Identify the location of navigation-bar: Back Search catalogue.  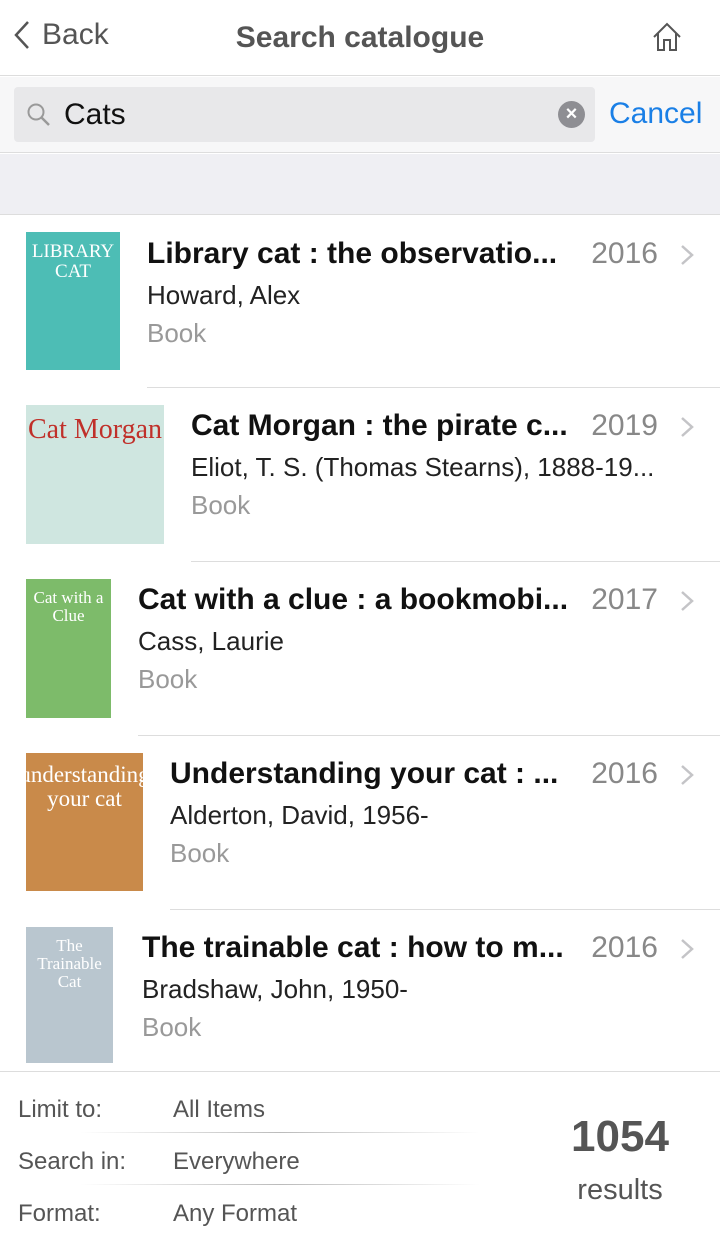
(360, 38).